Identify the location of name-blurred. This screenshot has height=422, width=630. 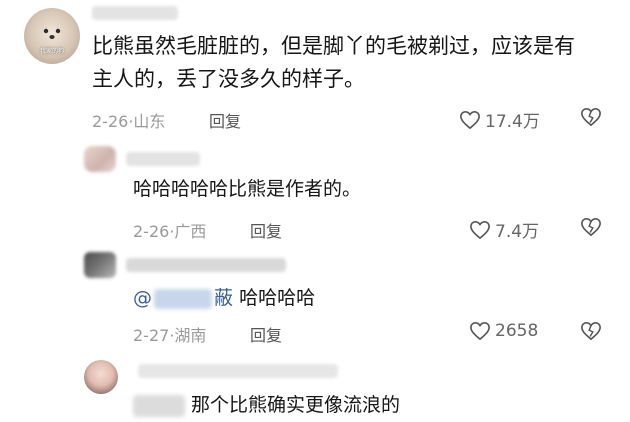
(159, 405).